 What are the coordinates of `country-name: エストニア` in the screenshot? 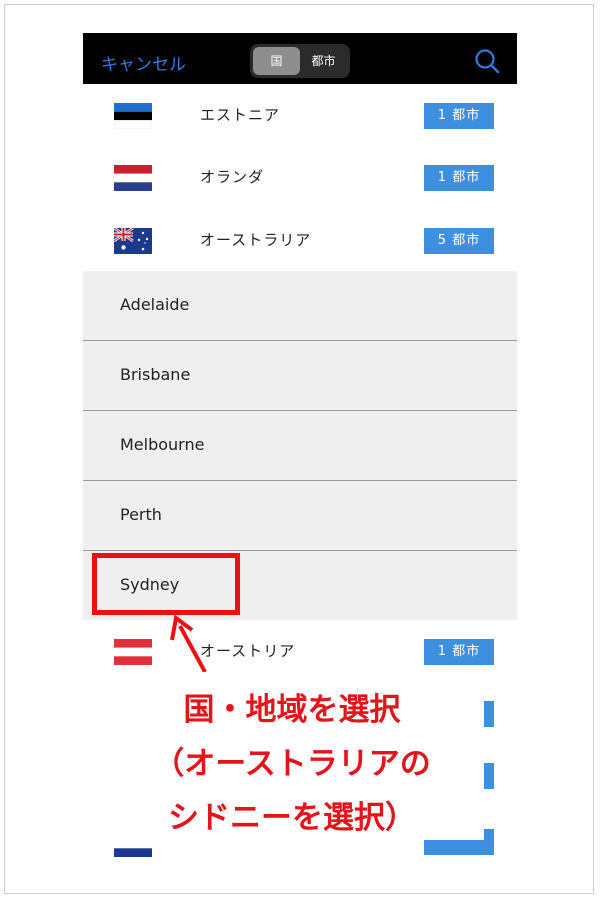 It's located at (240, 115).